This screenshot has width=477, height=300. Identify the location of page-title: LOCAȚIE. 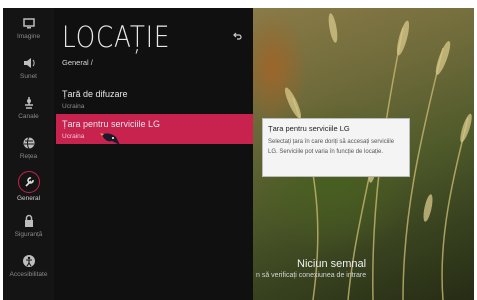
(116, 37).